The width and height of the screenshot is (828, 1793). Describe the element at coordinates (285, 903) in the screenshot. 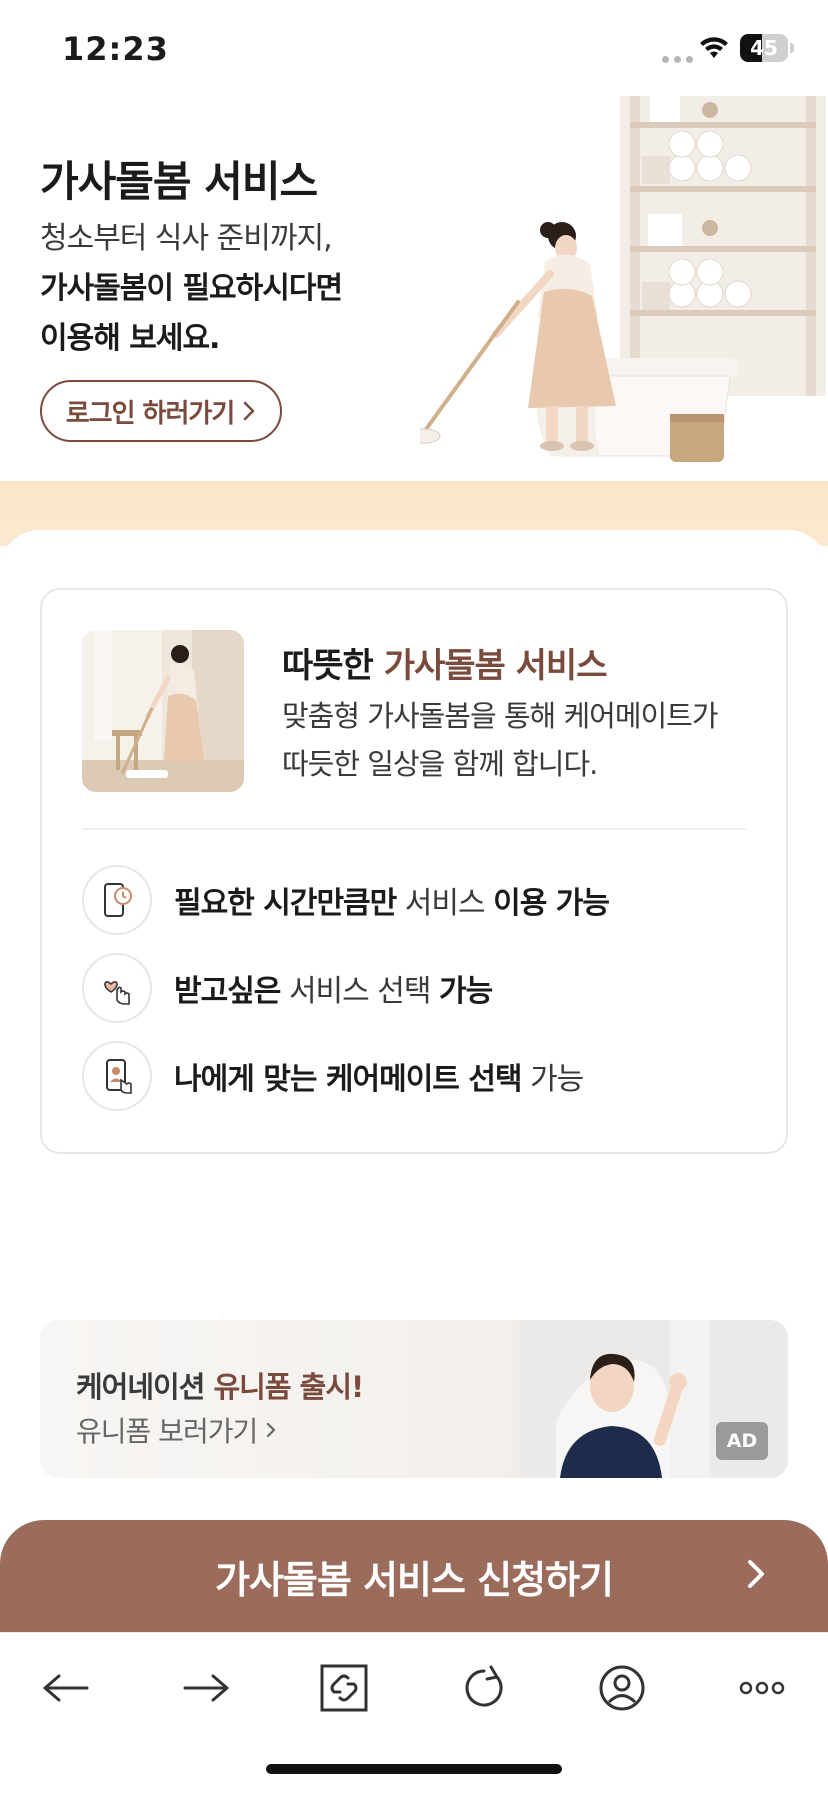

I see `feature-bold: 필요한 시간만큼만` at that location.